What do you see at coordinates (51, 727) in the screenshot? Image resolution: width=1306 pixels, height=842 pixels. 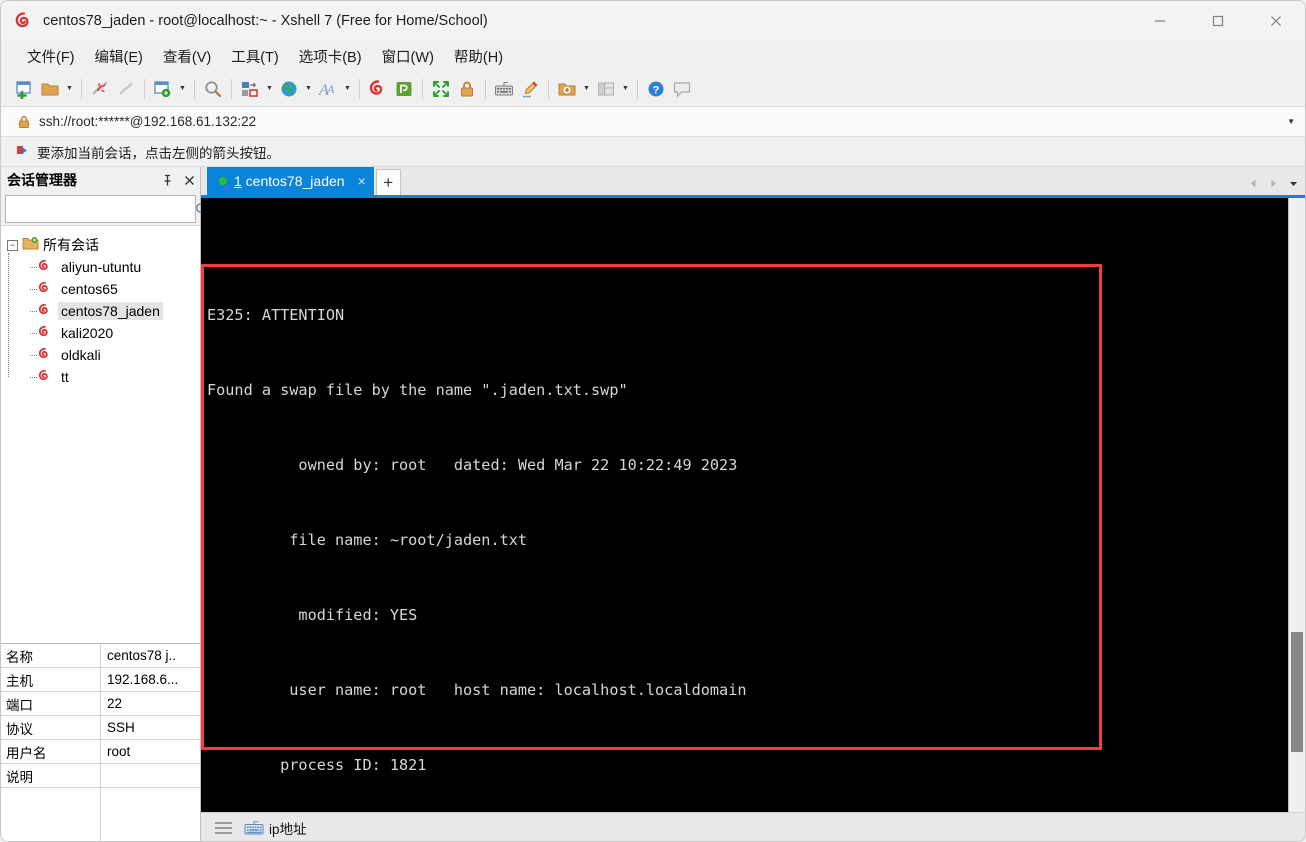 I see `property-key: 协议` at bounding box center [51, 727].